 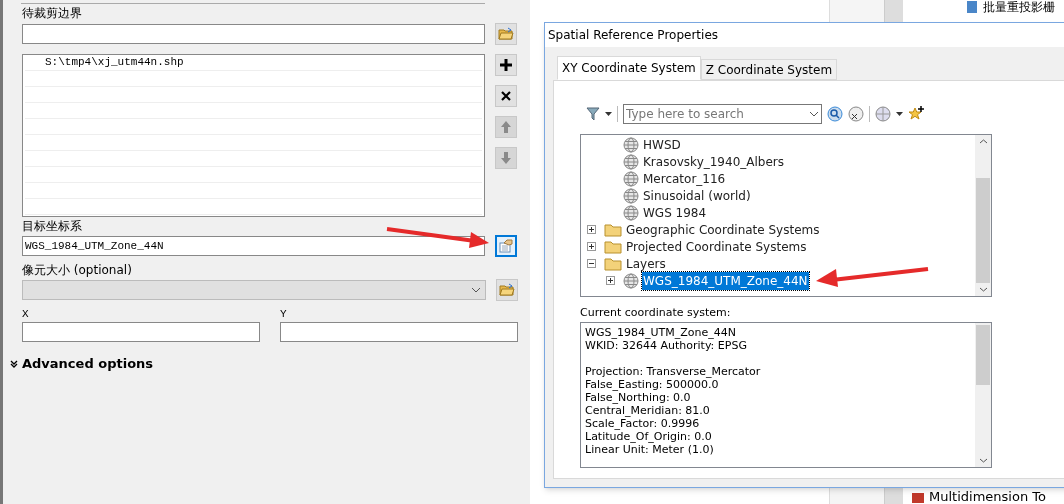 I want to click on input-field: WGS_1984_UTM_Zone_44N, so click(x=253, y=246).